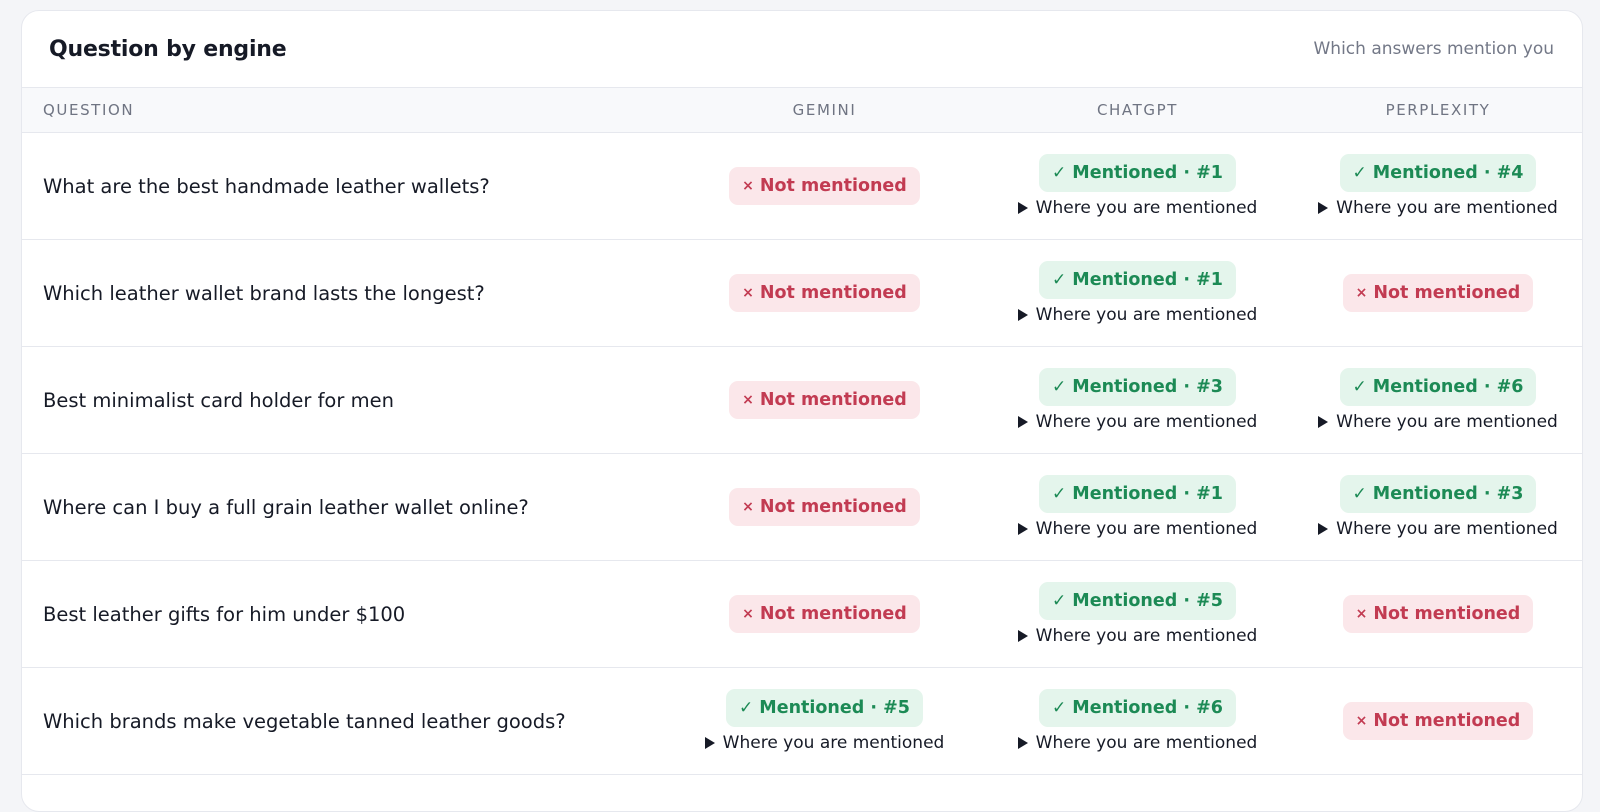 The image size is (1600, 812). I want to click on badge-label: Mentioned · #4, so click(1448, 173).